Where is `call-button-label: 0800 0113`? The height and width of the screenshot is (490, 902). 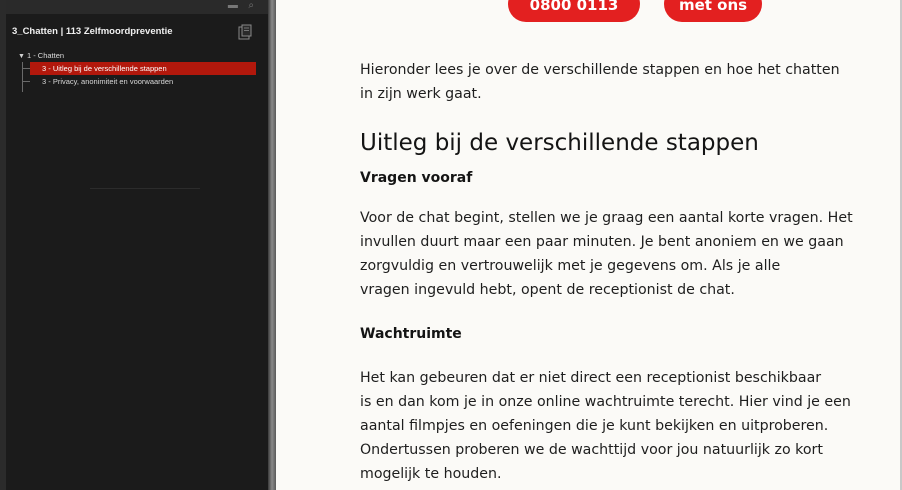 call-button-label: 0800 0113 is located at coordinates (574, 7).